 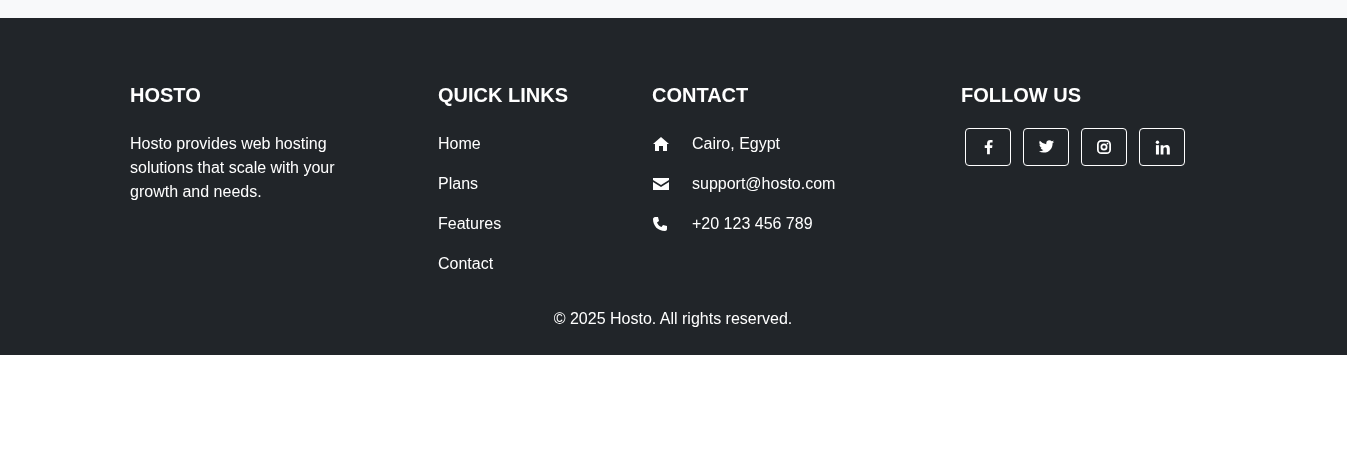 I want to click on footer-link: Contact, so click(x=466, y=264).